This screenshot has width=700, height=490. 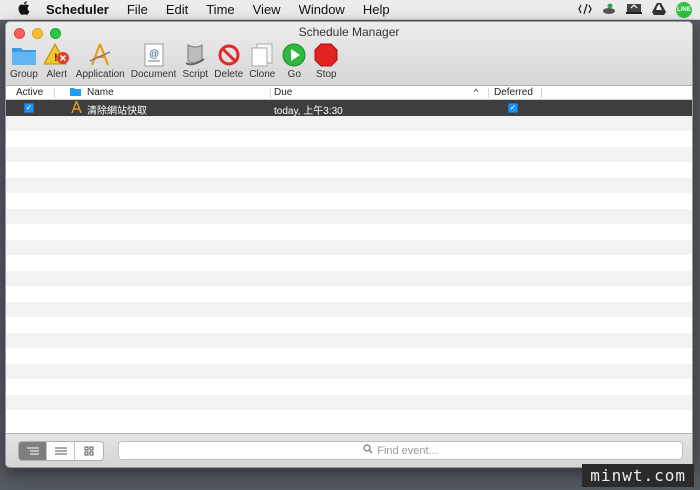 I want to click on menu-window: Window, so click(x=322, y=9).